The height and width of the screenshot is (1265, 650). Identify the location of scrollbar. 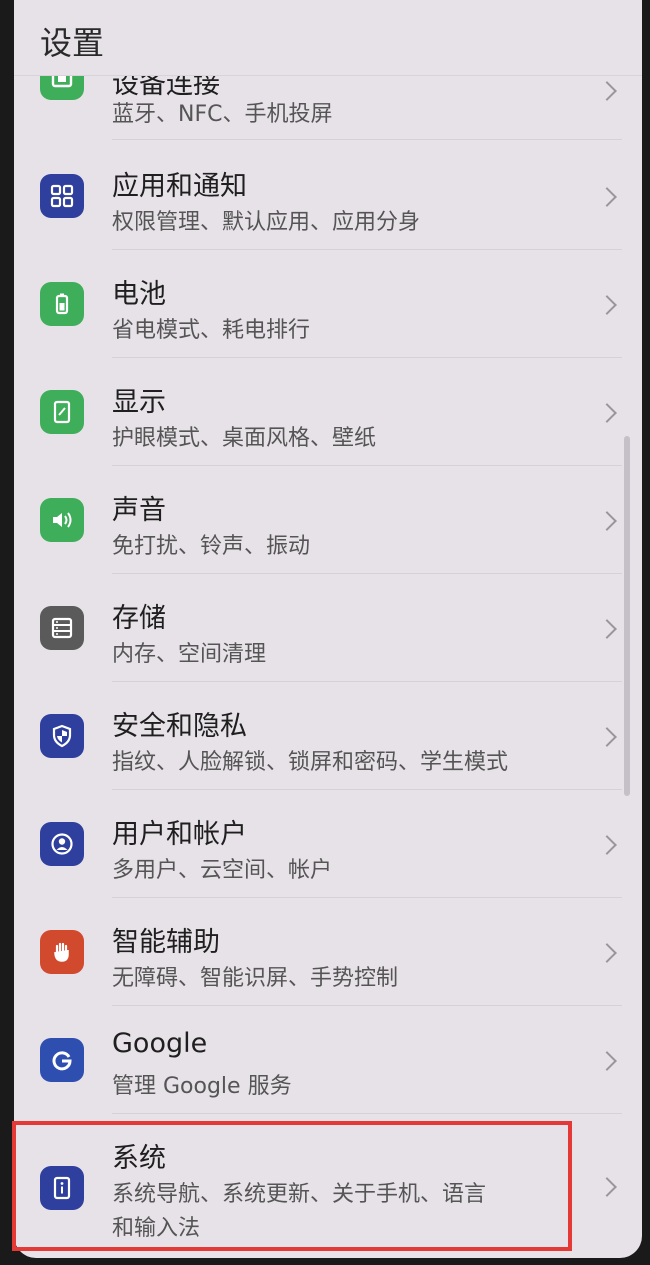
(627, 616).